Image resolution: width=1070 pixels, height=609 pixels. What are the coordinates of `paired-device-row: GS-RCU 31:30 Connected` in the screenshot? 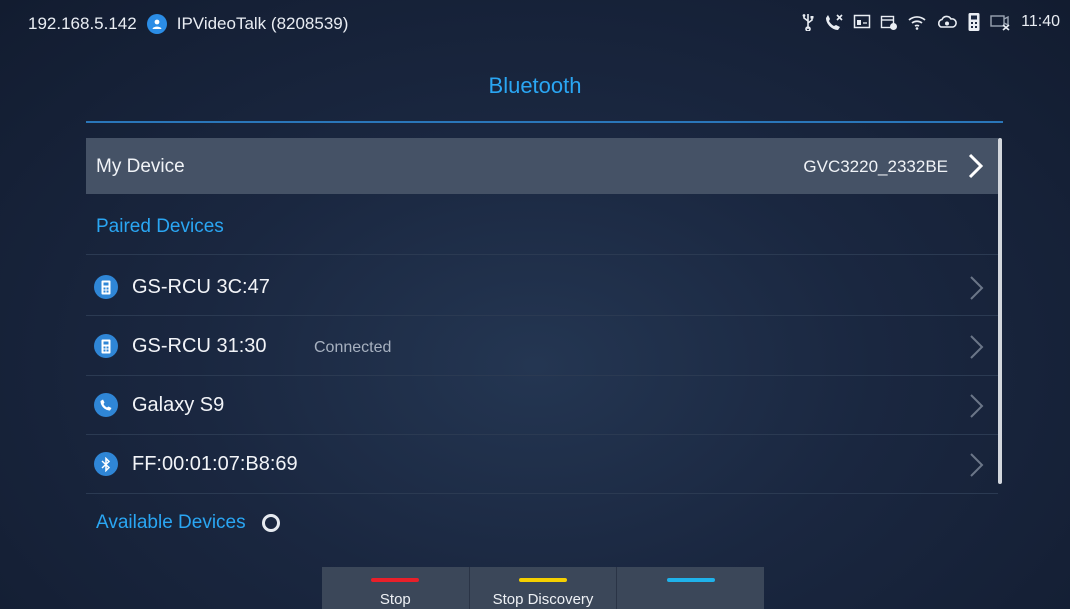 It's located at (542, 347).